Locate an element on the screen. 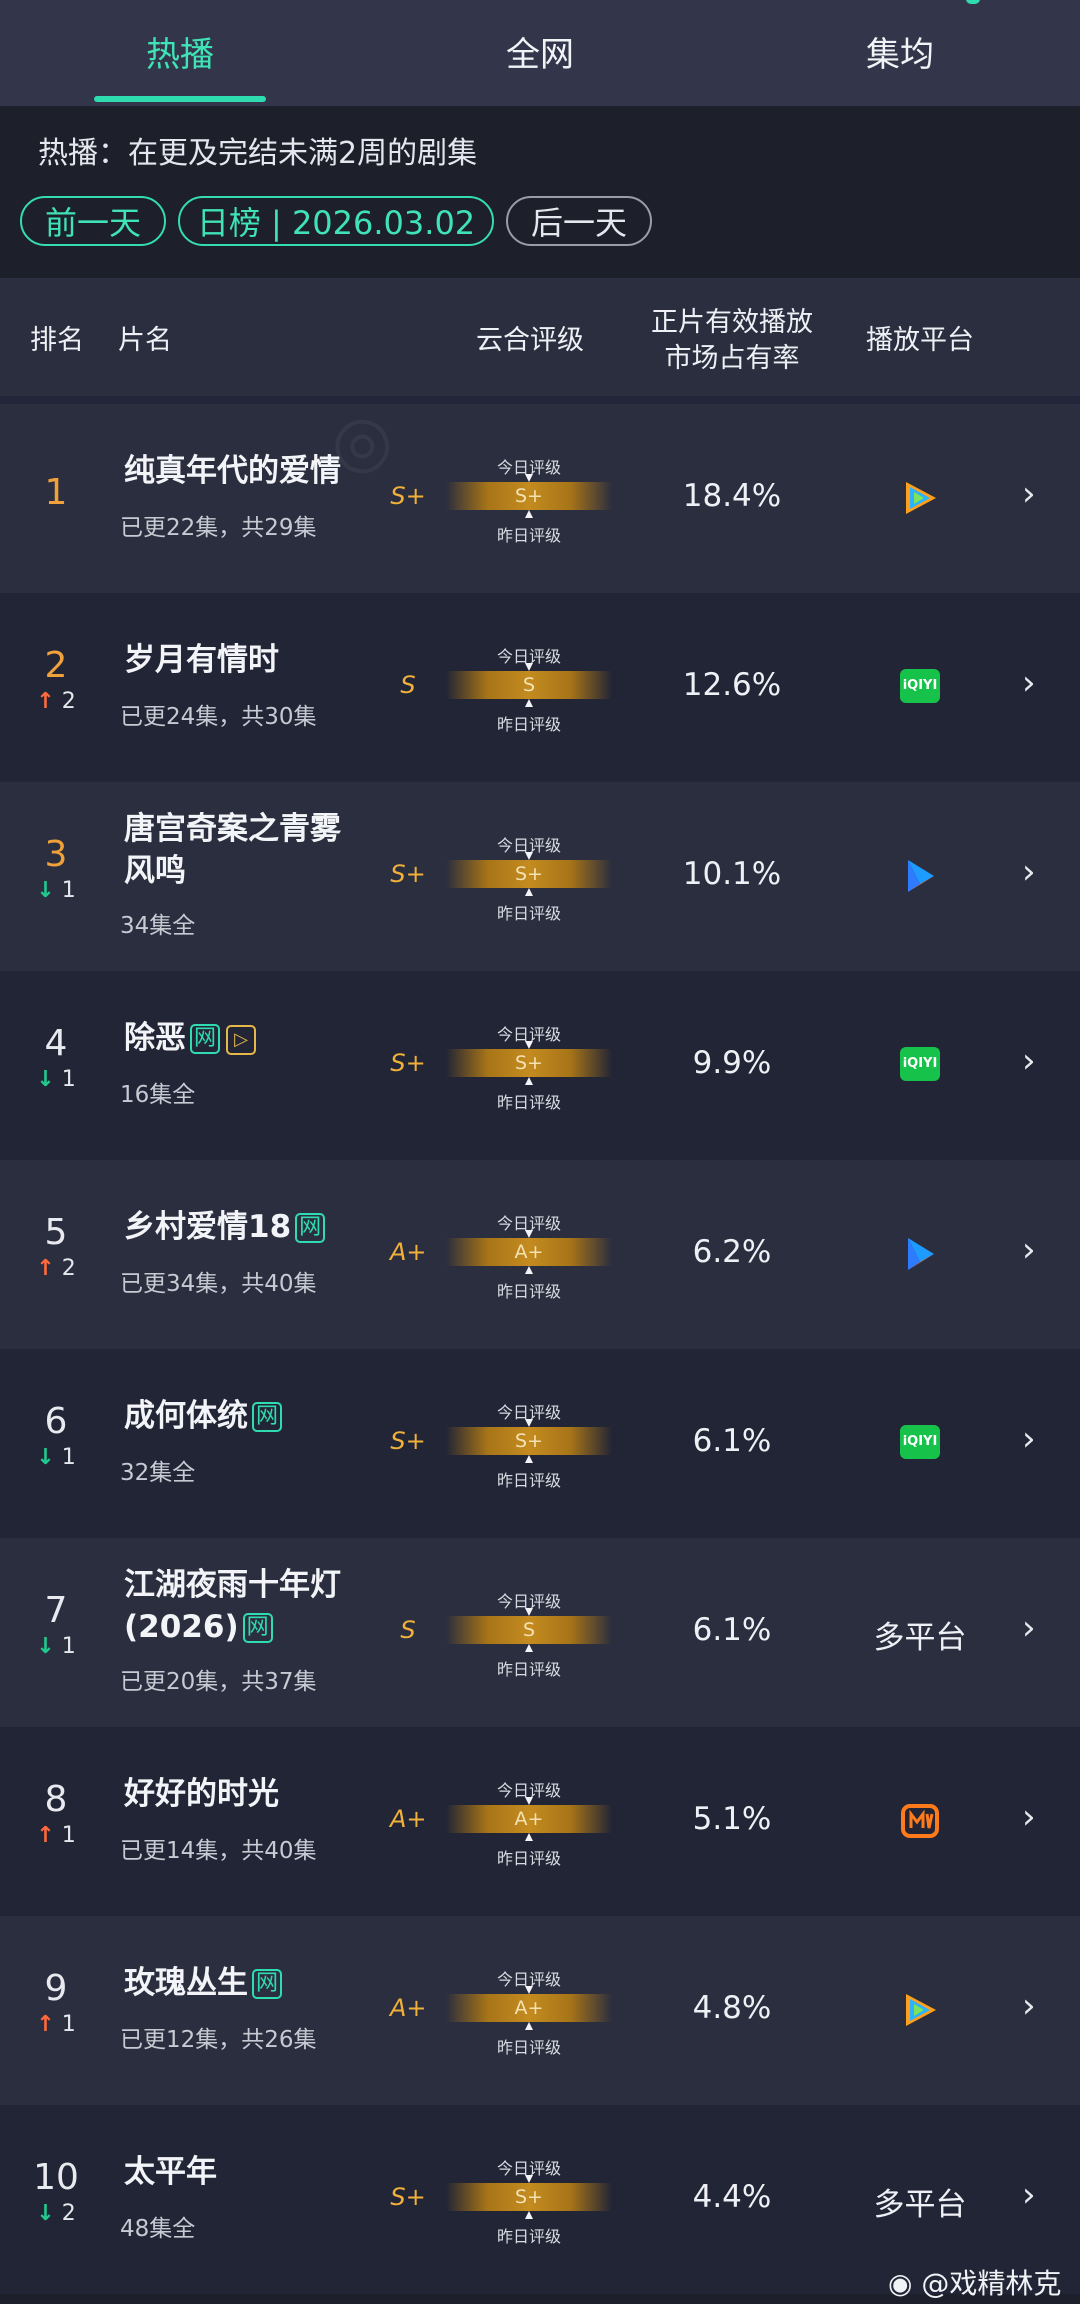 This screenshot has height=2304, width=1080. drama-title: 江湖夜雨十年灯 (2026) 网 is located at coordinates (232, 1606).